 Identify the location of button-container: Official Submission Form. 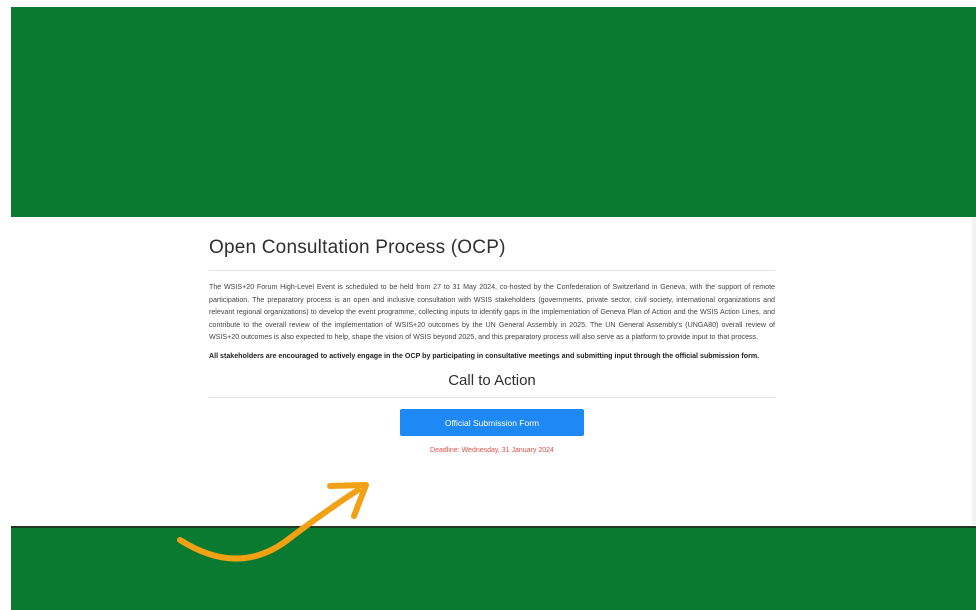
(492, 422).